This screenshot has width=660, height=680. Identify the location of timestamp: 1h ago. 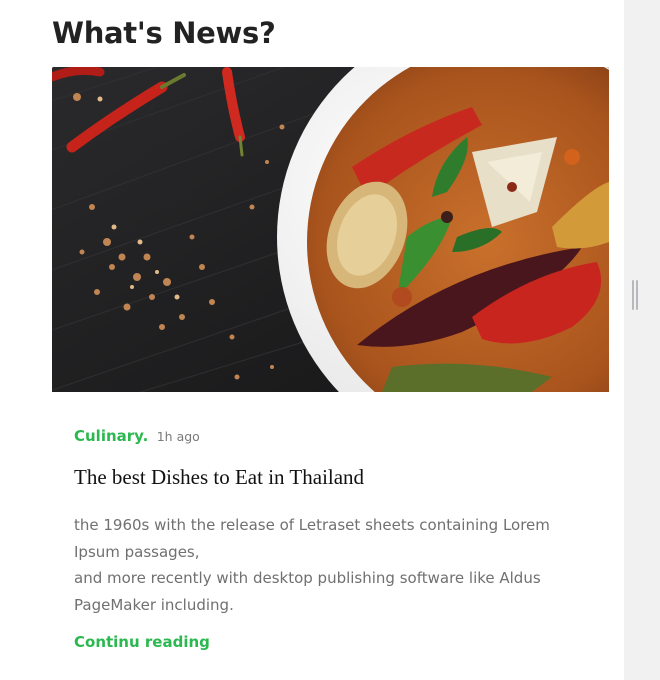
(178, 436).